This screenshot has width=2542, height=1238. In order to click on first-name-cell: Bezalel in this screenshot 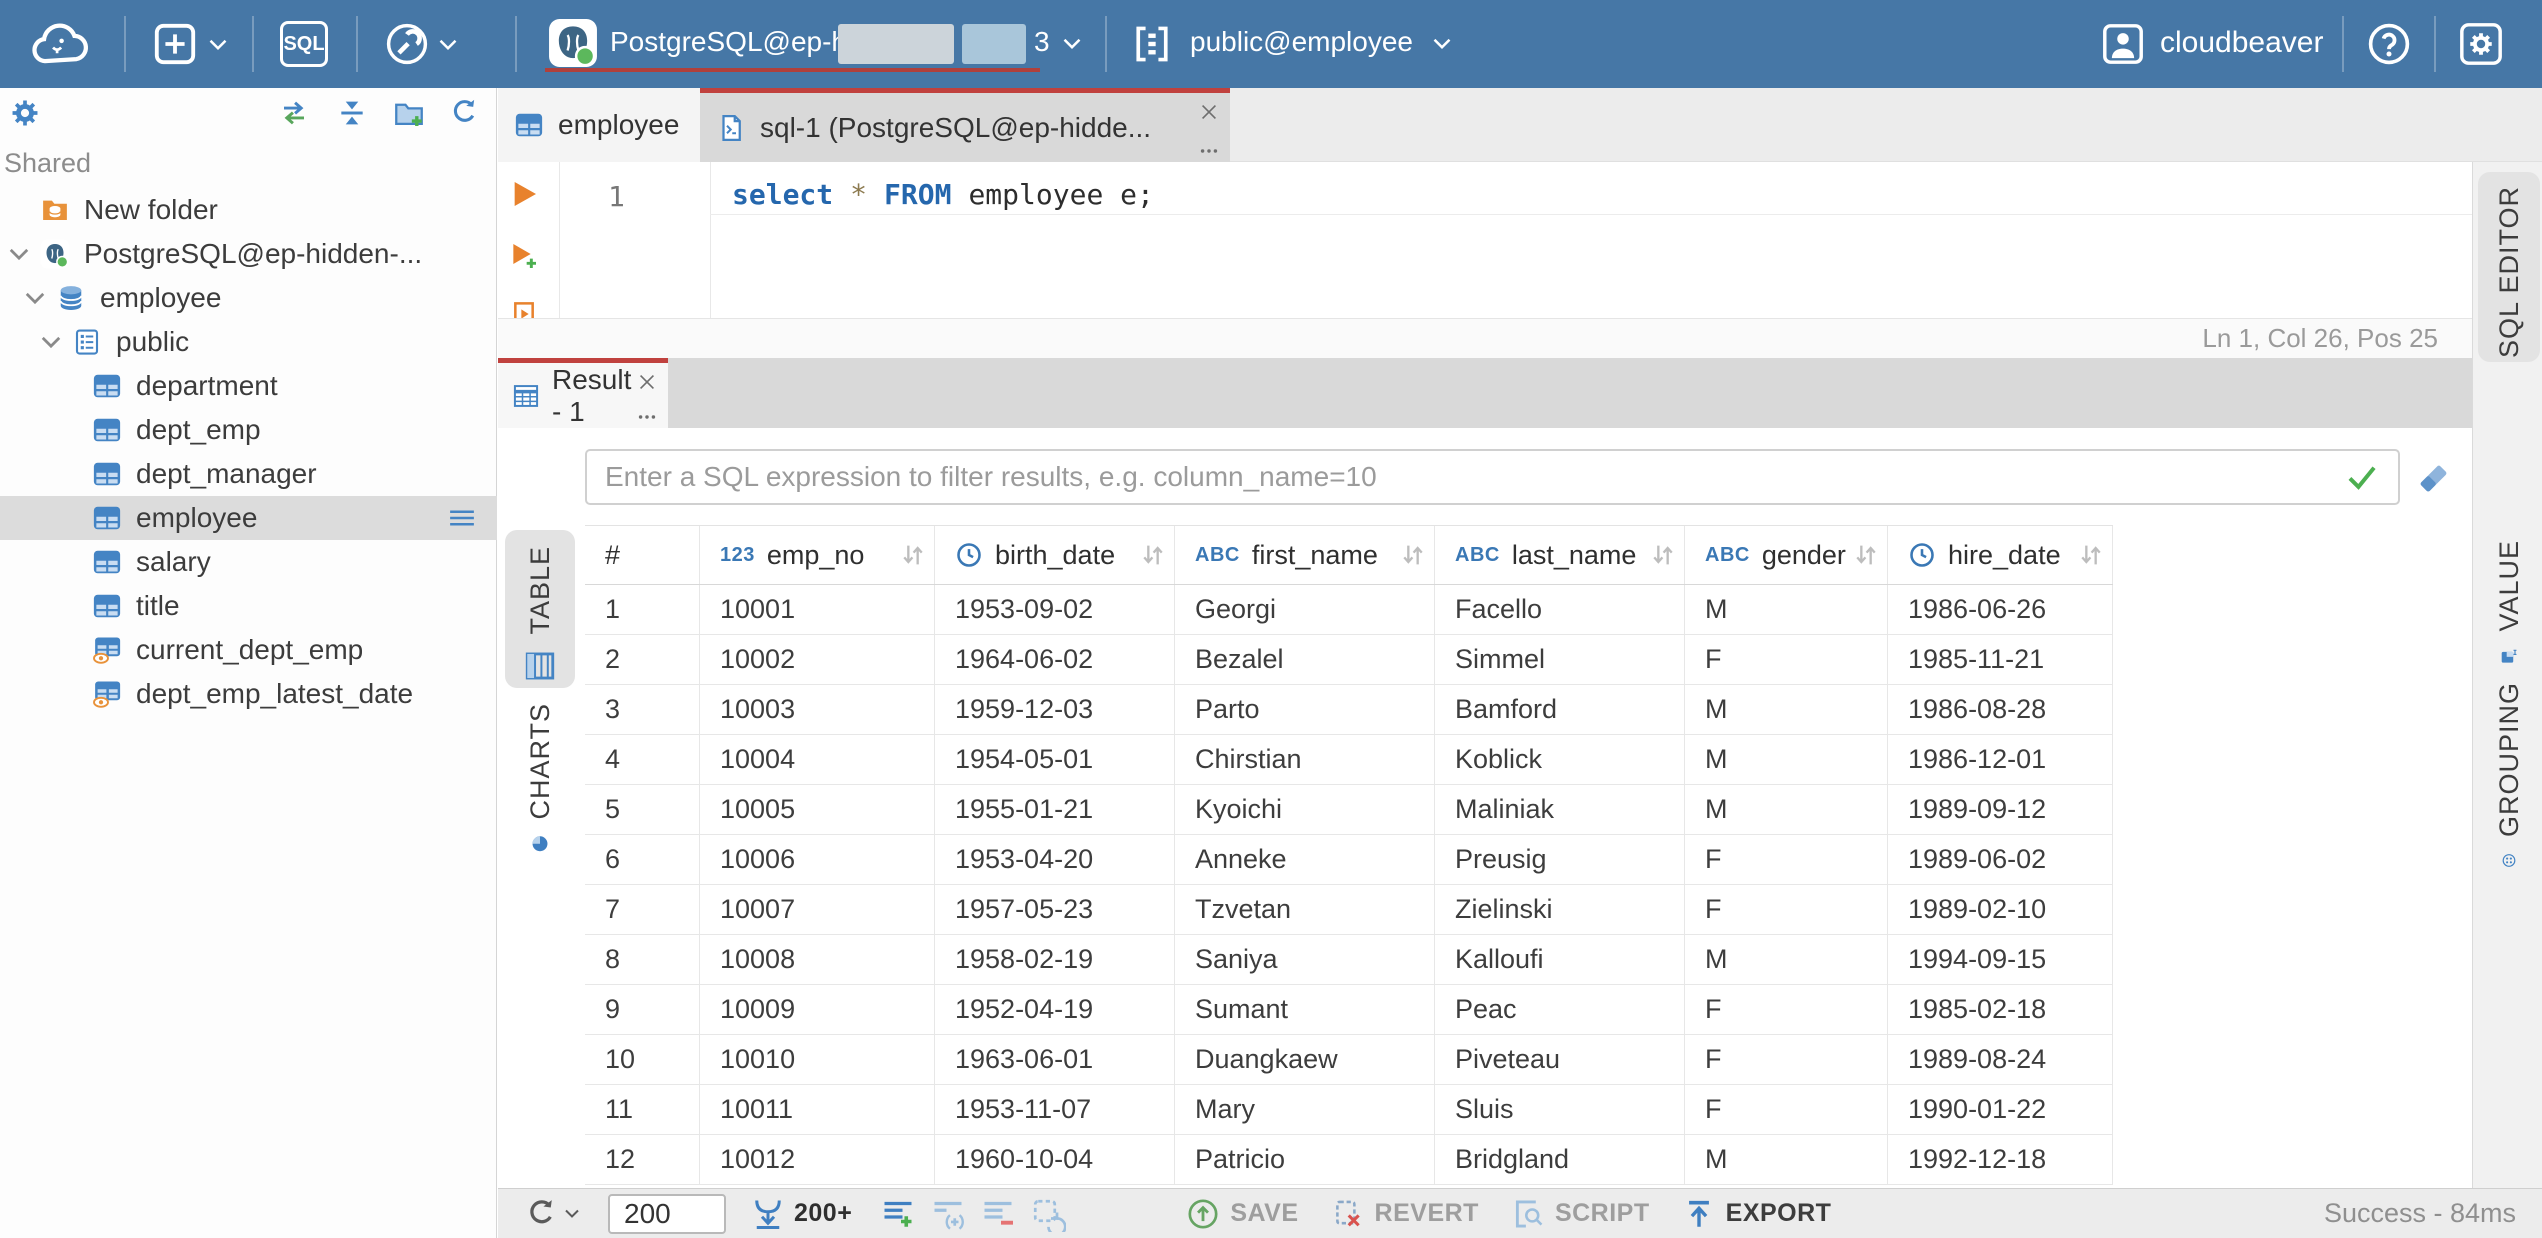, I will do `click(1305, 659)`.